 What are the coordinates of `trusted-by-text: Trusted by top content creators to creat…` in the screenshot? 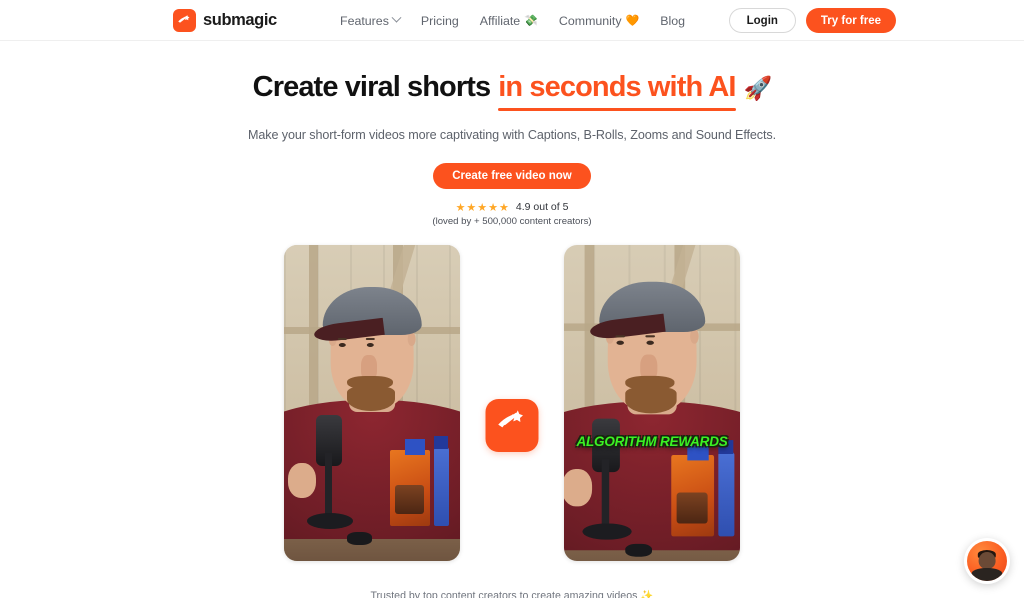 It's located at (512, 593).